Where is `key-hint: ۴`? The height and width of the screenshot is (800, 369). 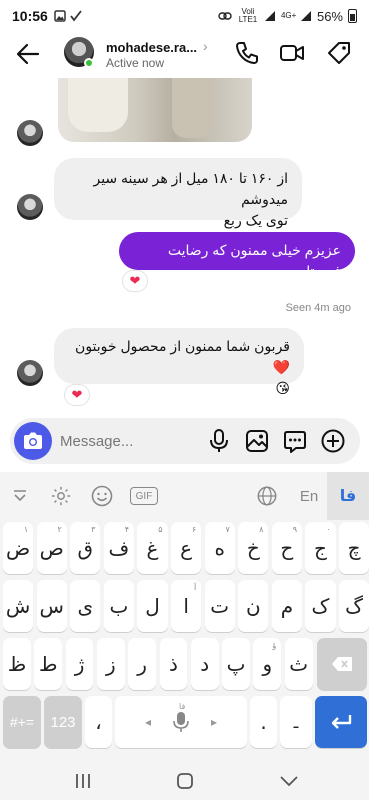 key-hint: ۴ is located at coordinates (126, 529).